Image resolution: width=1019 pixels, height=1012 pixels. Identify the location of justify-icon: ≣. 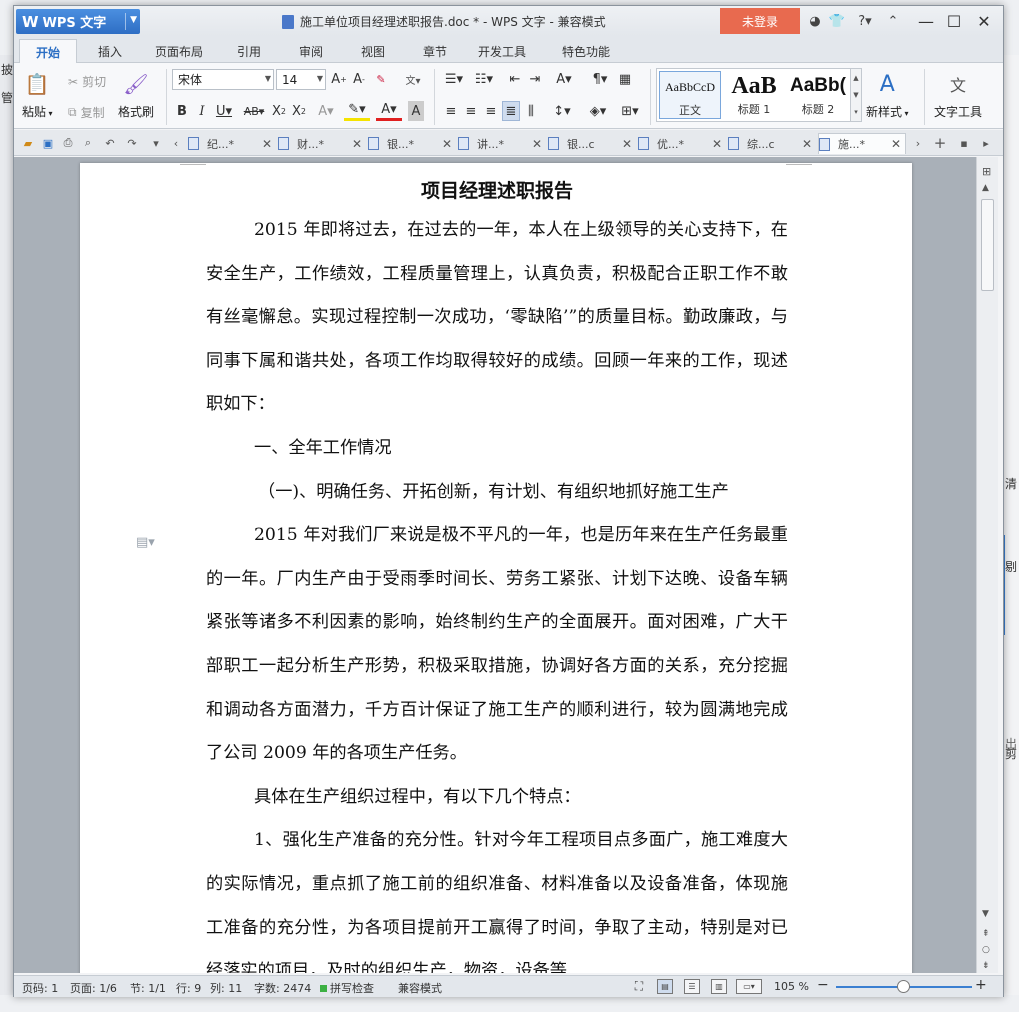
(511, 111).